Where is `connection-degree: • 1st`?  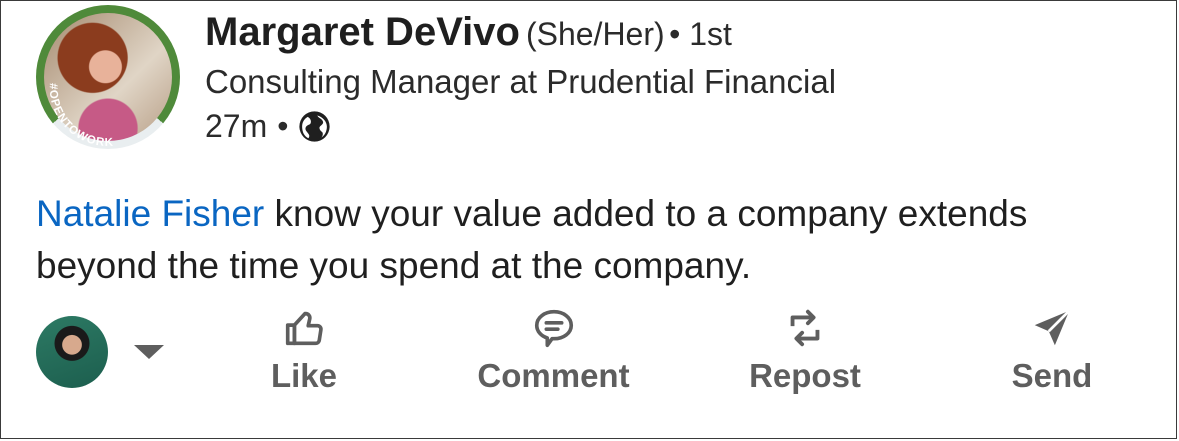 connection-degree: • 1st is located at coordinates (700, 34).